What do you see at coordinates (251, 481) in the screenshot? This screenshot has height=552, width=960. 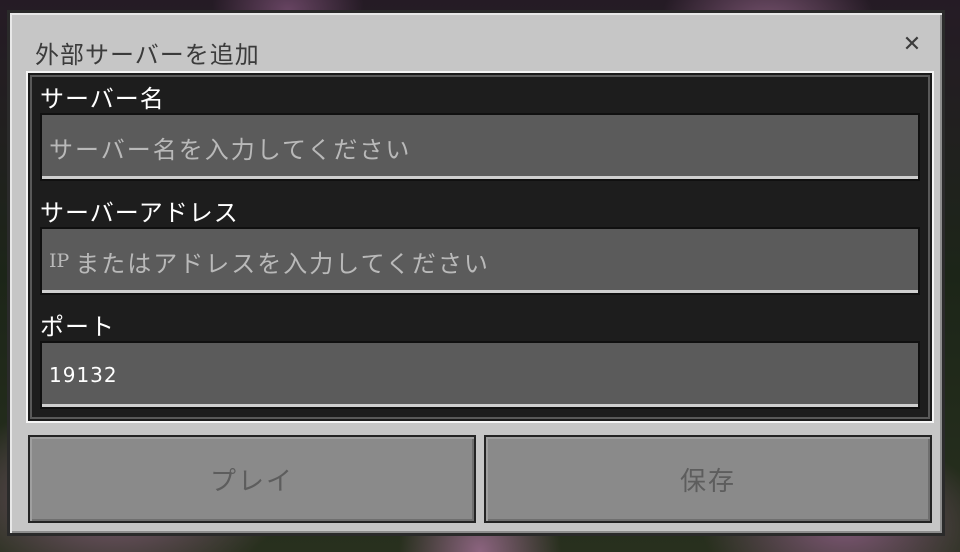 I see `play-button-label: プレイ` at bounding box center [251, 481].